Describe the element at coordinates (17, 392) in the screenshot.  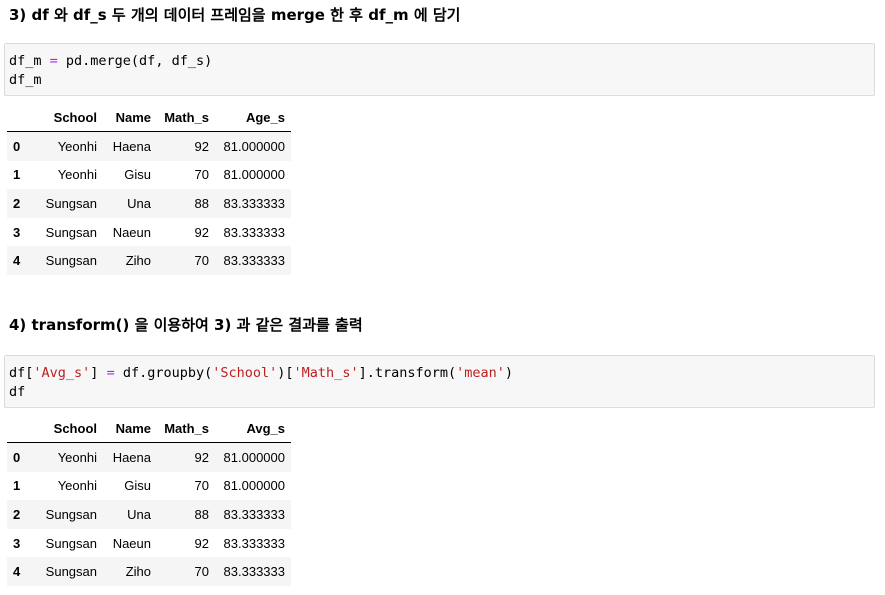
I see `code-line: df` at that location.